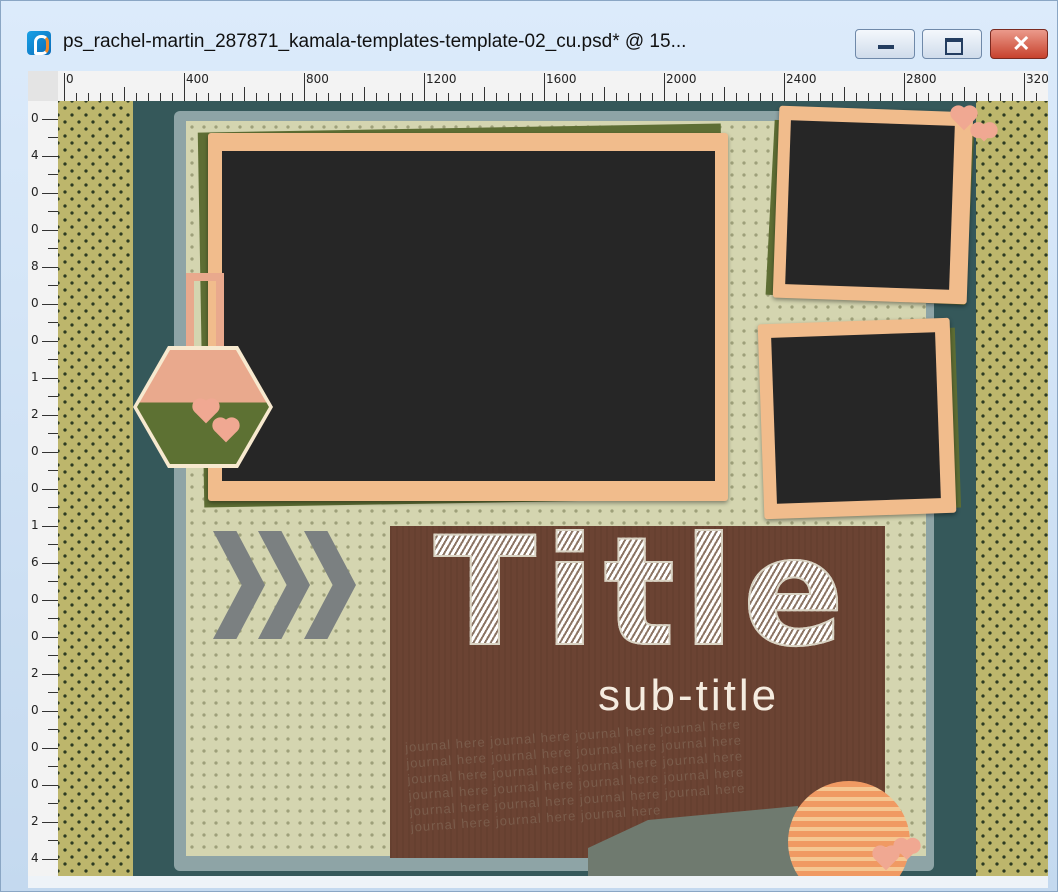 The height and width of the screenshot is (892, 1058). I want to click on maximize-button, so click(952, 44).